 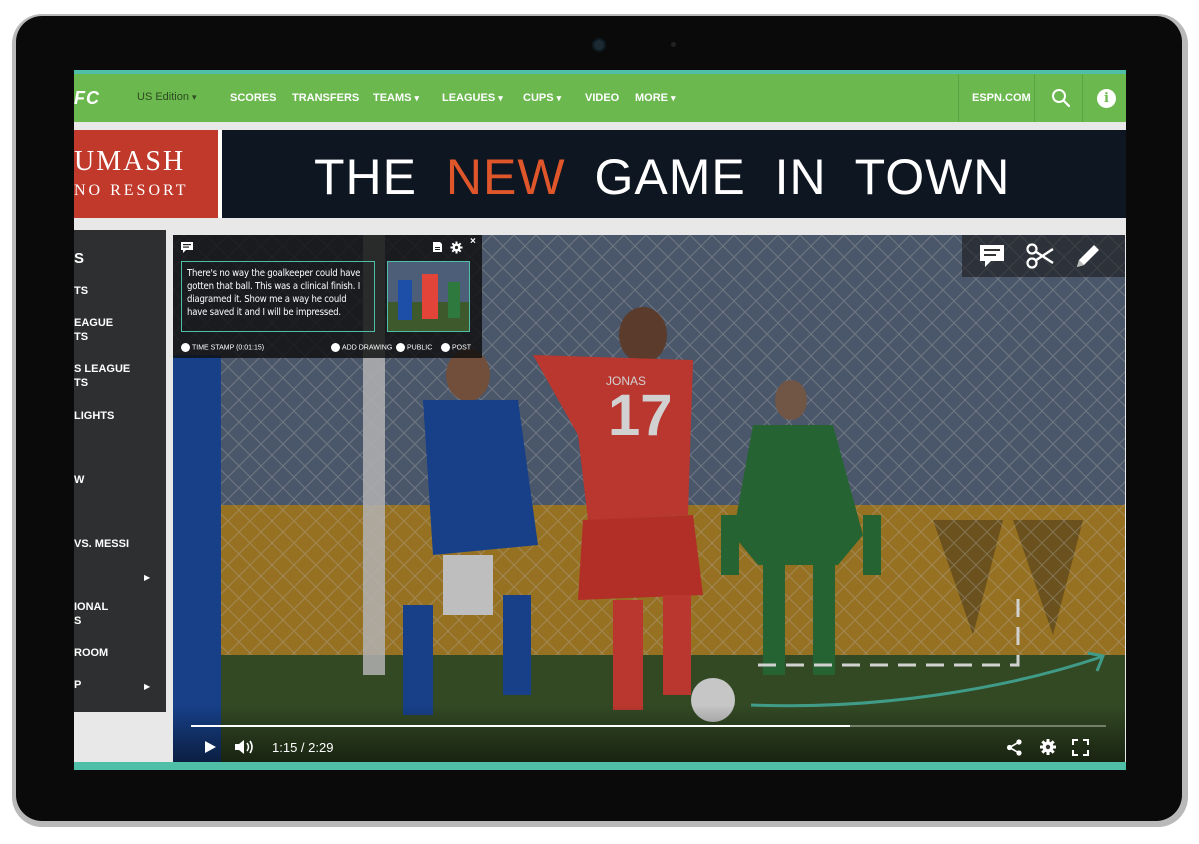 I want to click on info-icon: i, so click(x=1106, y=98).